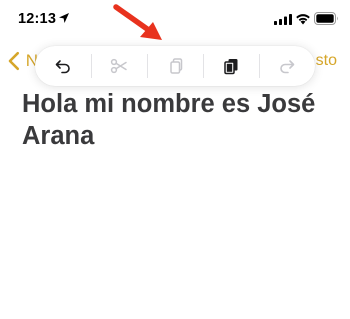 This screenshot has height=319, width=350. Describe the element at coordinates (137, 22) in the screenshot. I see `red-arrow-icon` at that location.